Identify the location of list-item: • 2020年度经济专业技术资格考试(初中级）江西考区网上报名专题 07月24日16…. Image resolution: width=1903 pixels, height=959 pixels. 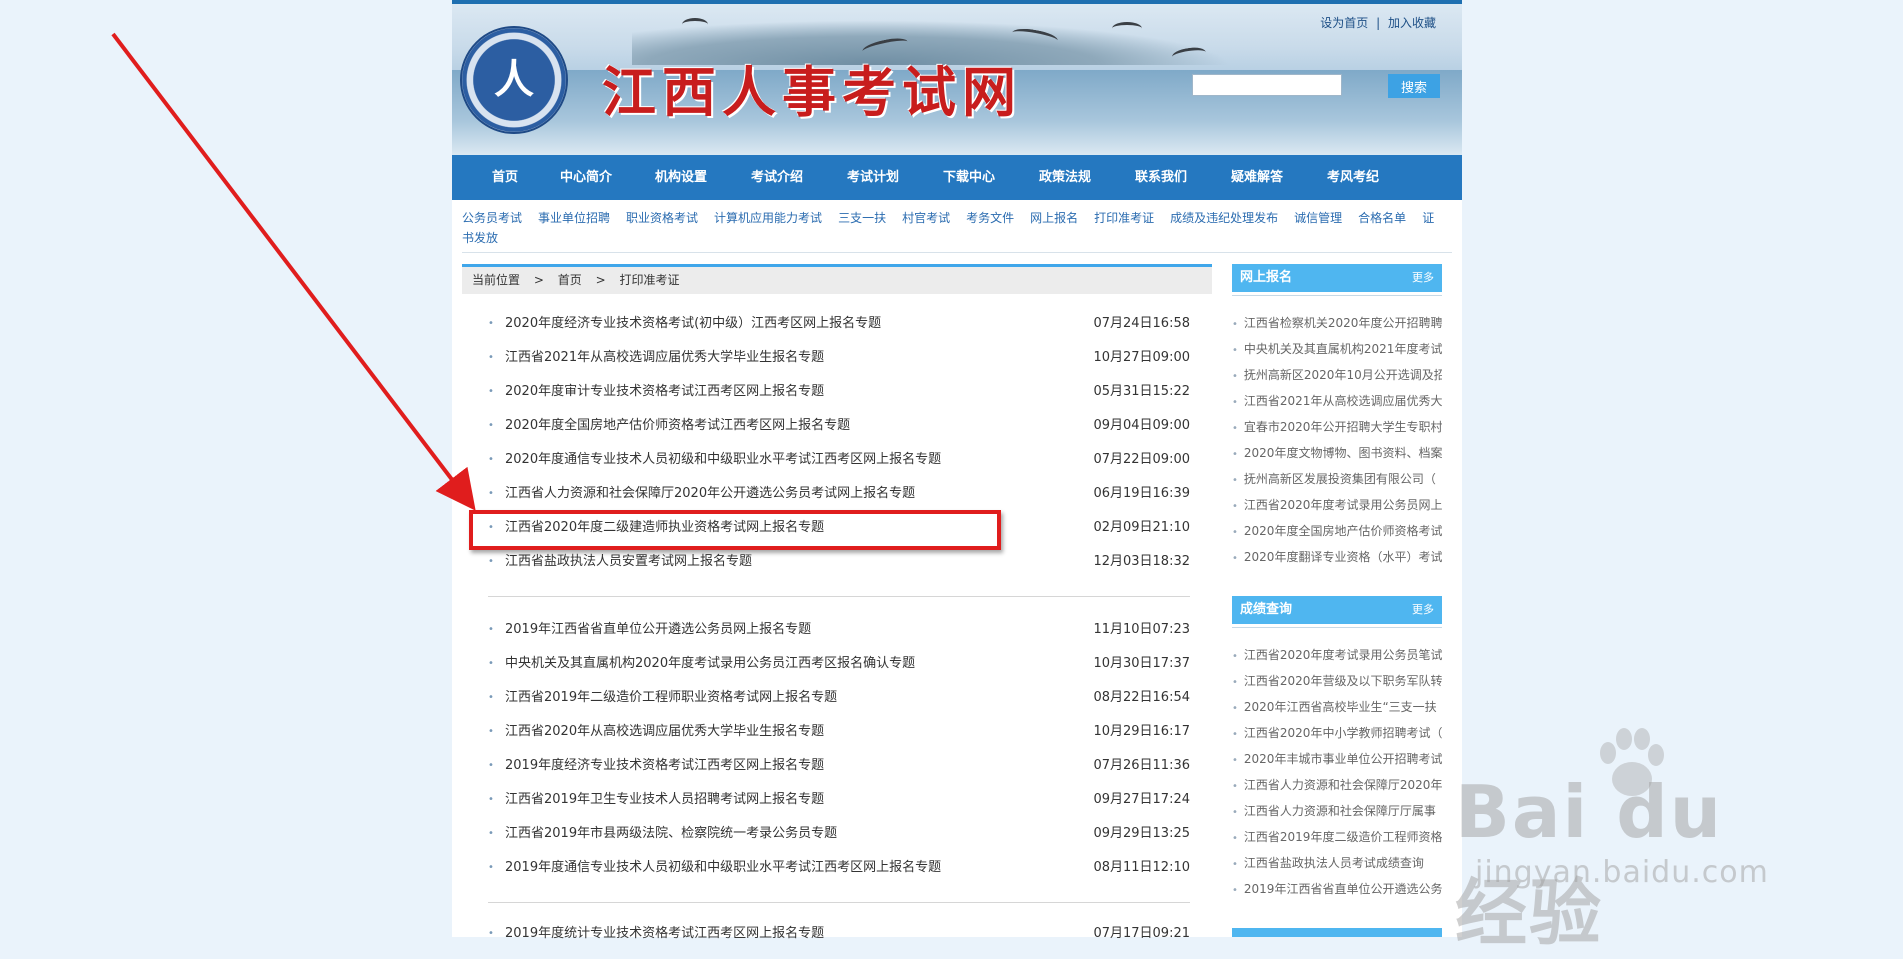
(839, 324).